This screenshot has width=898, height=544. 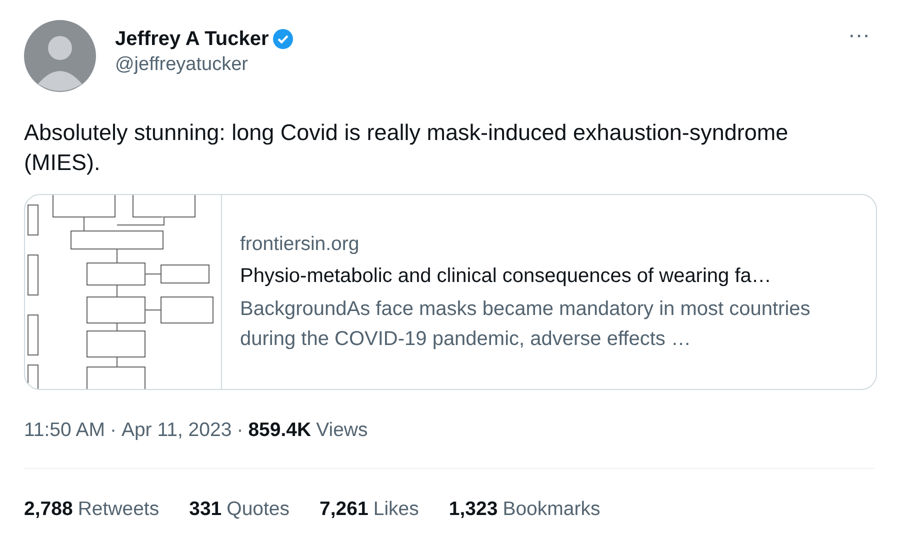 What do you see at coordinates (205, 509) in the screenshot?
I see `stat-count: 331` at bounding box center [205, 509].